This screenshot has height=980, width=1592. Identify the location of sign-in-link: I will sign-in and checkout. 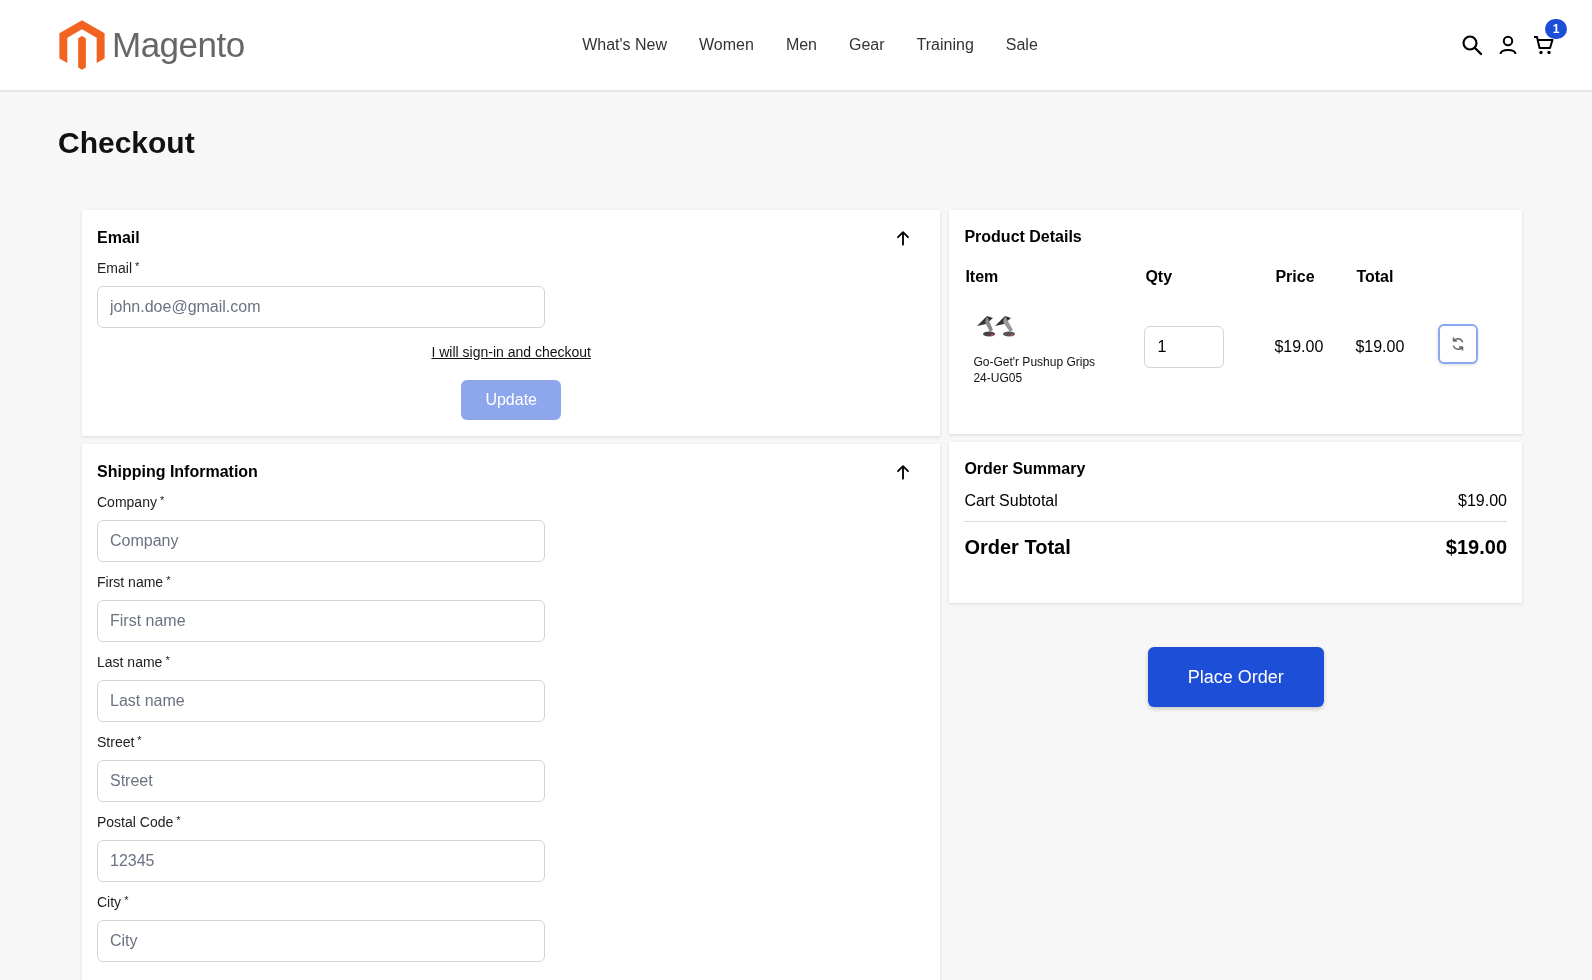
(511, 352).